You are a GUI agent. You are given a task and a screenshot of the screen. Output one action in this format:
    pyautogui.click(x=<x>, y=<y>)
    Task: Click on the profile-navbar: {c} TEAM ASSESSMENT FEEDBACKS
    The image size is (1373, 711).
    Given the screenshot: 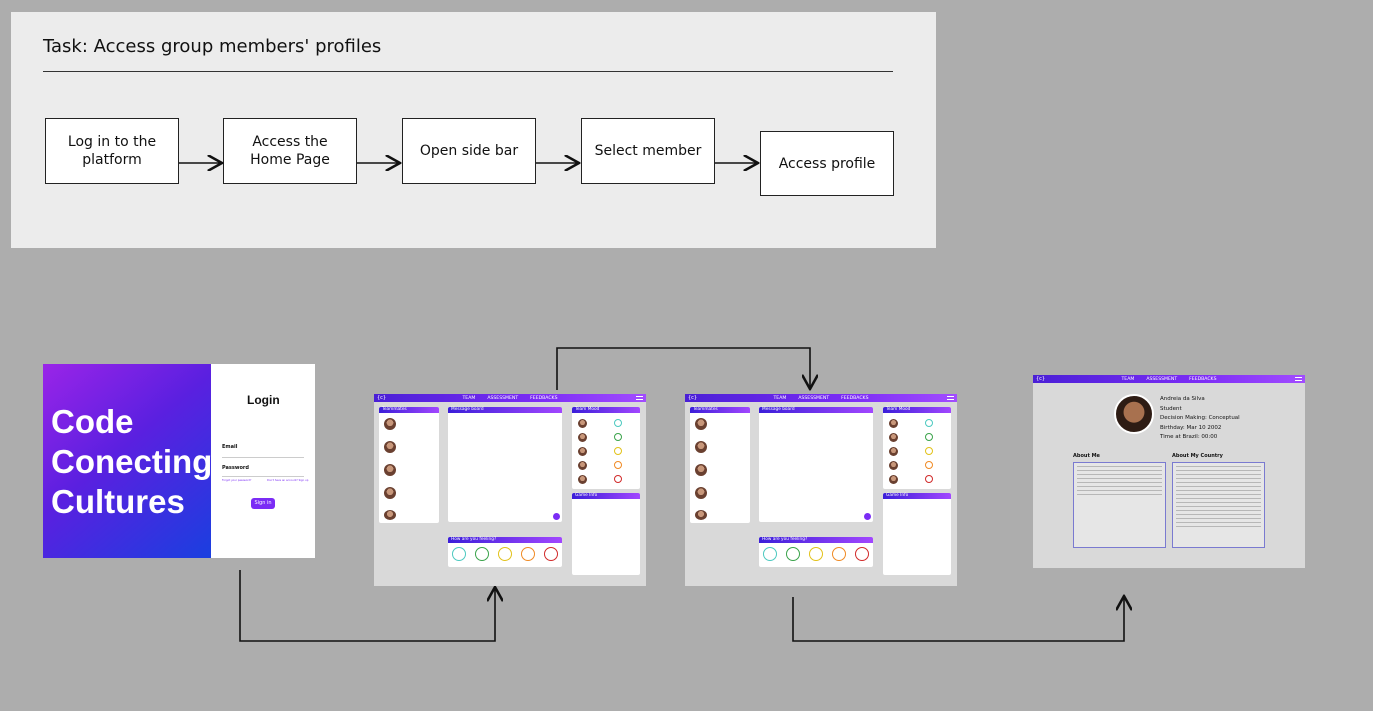 What is the action you would take?
    pyautogui.click(x=1169, y=379)
    